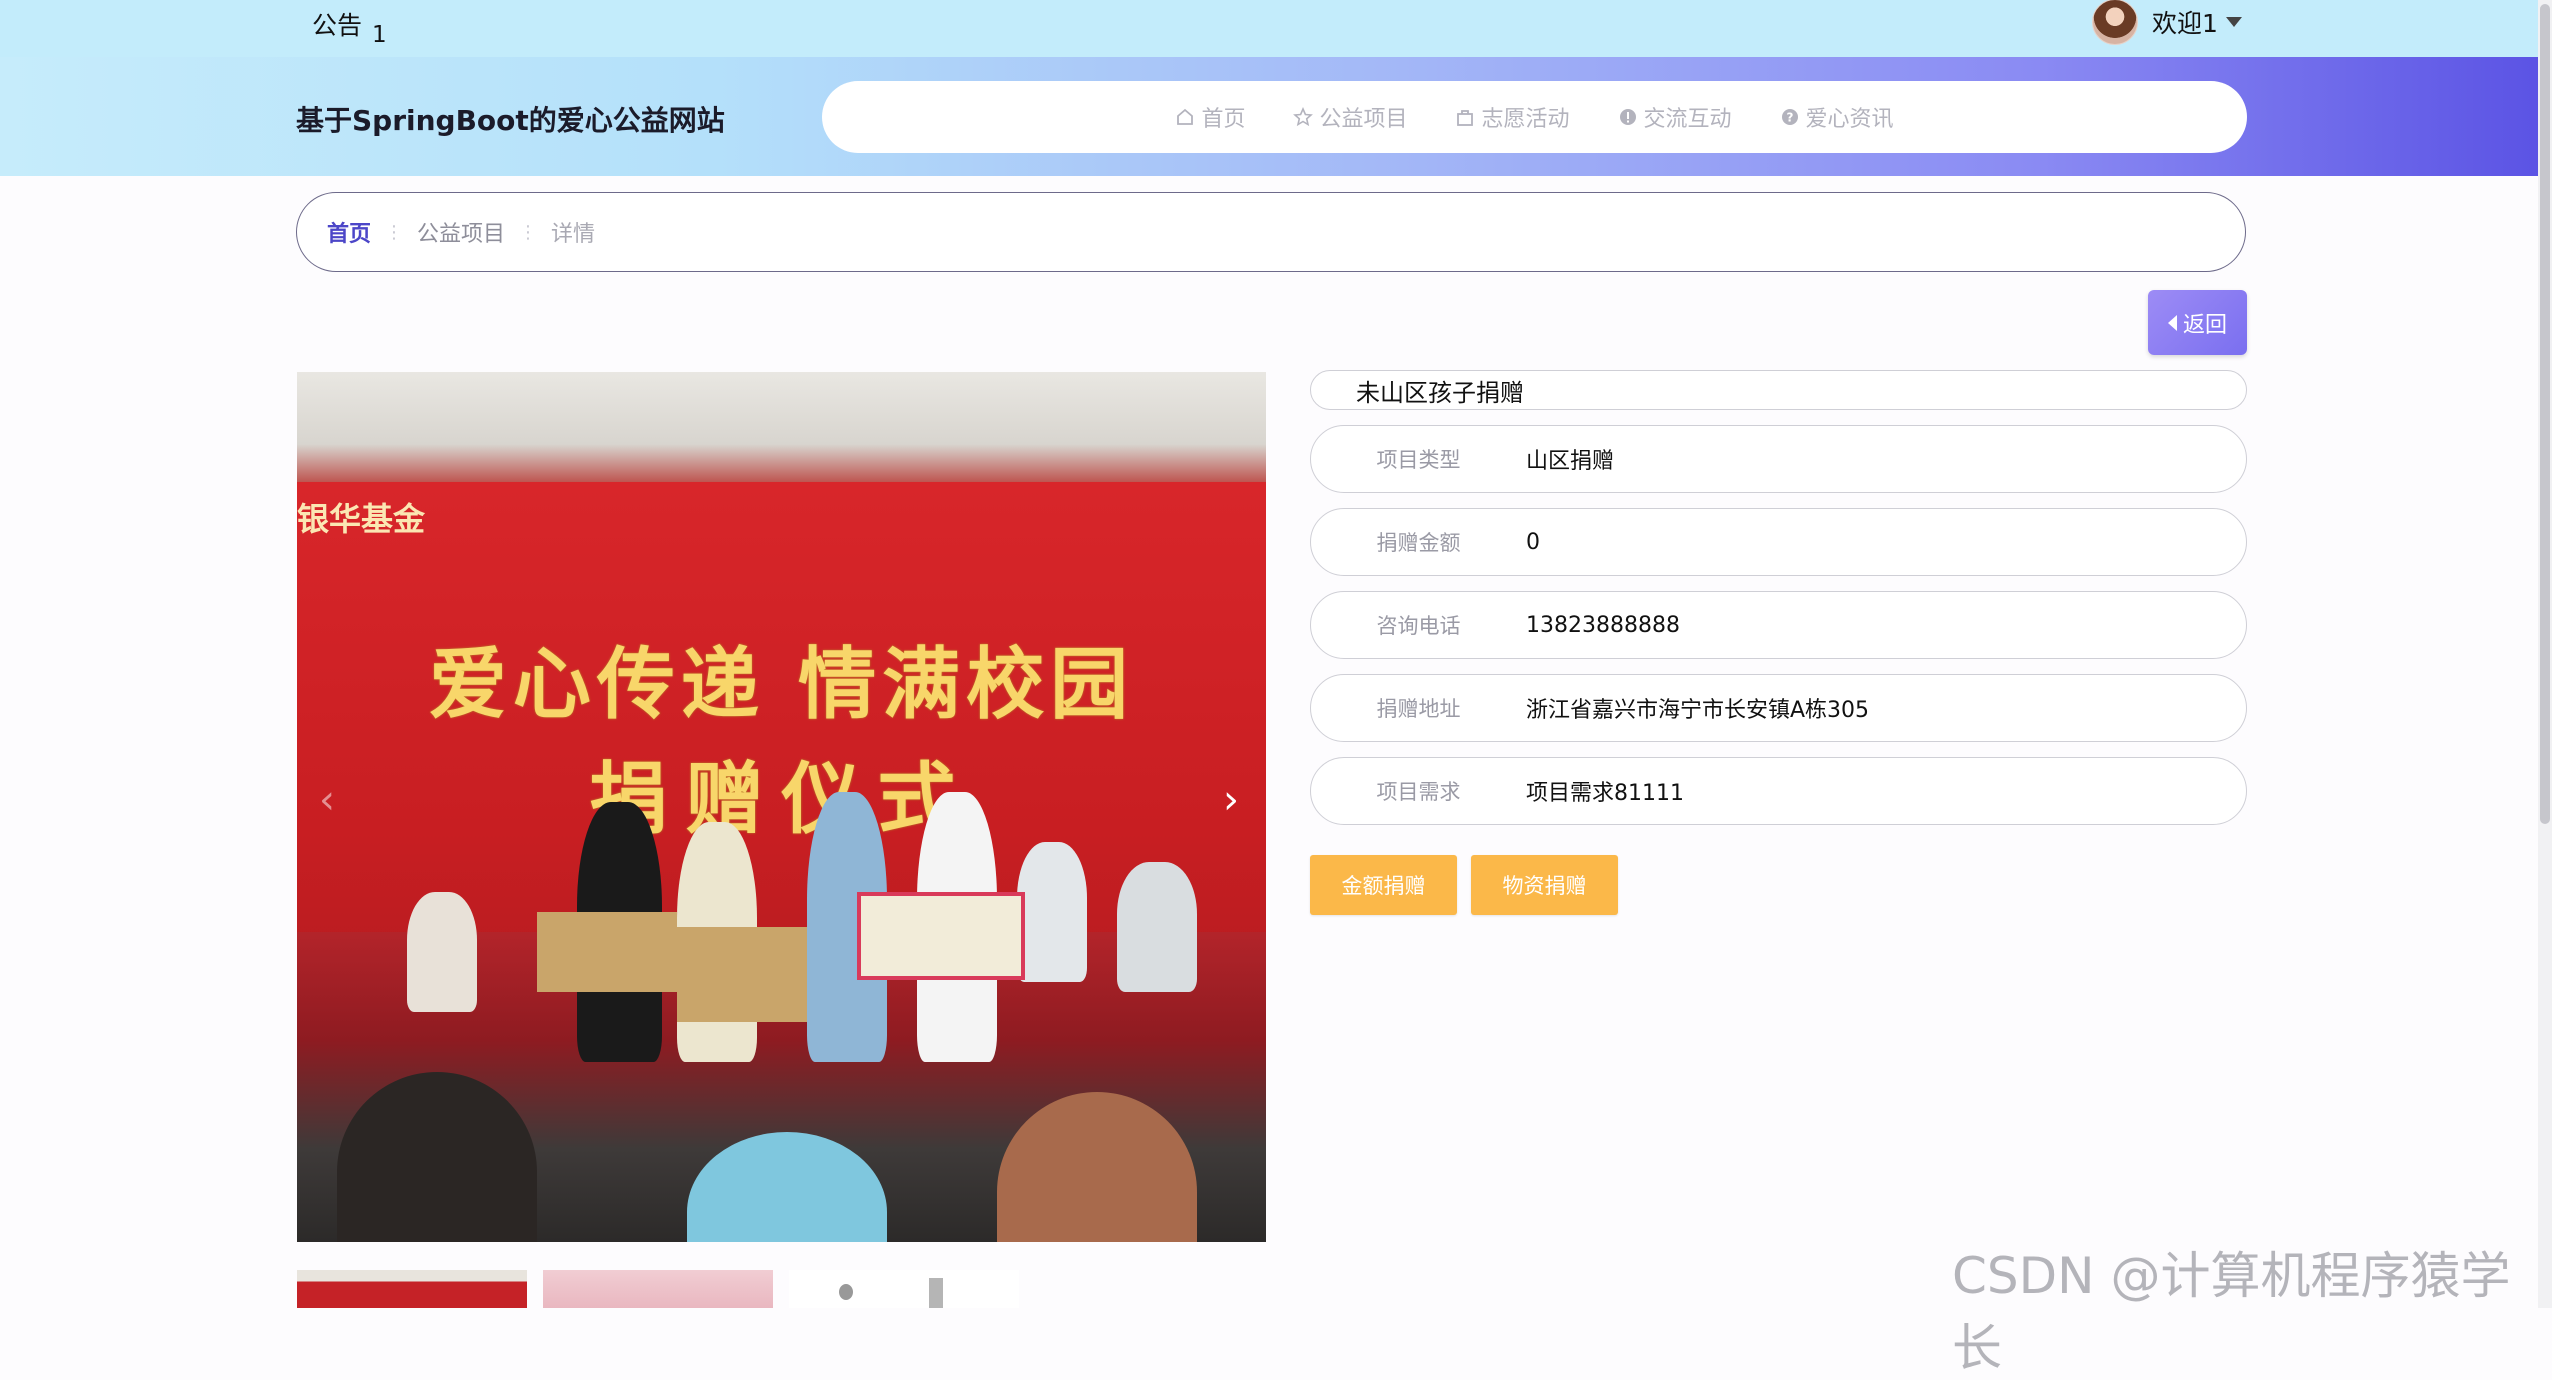 The width and height of the screenshot is (2552, 1380). I want to click on nav-item-home: 首页, so click(1210, 117).